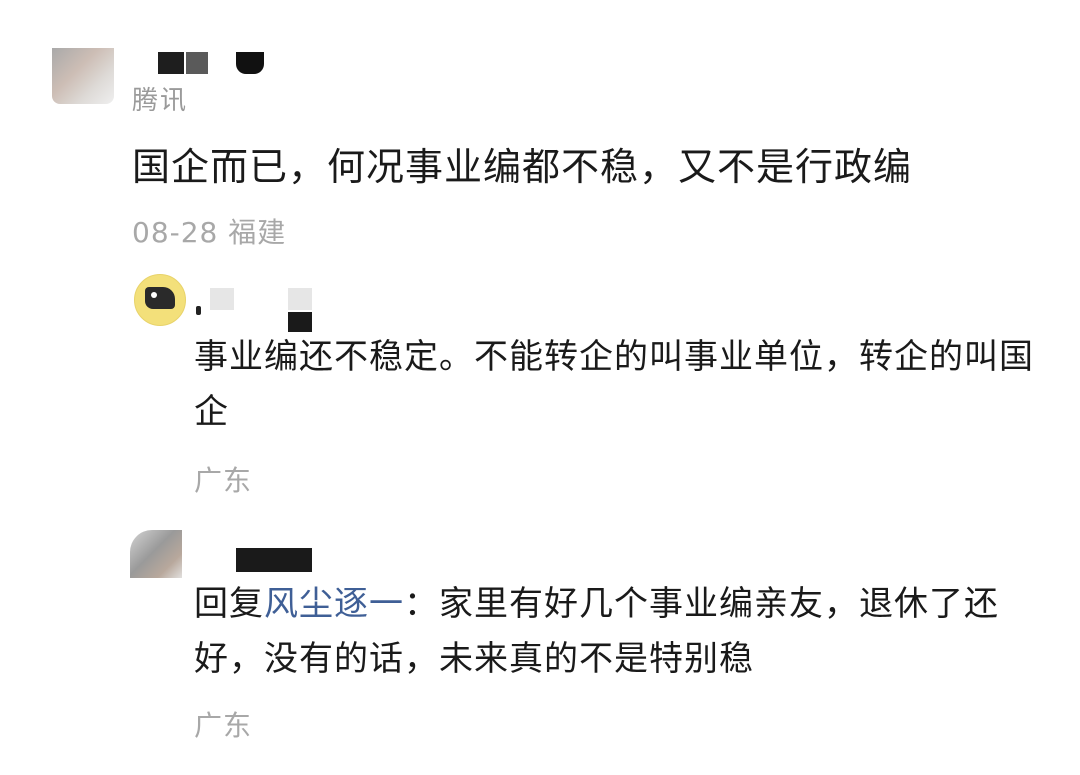  What do you see at coordinates (257, 232) in the screenshot?
I see `comment-location: 福建` at bounding box center [257, 232].